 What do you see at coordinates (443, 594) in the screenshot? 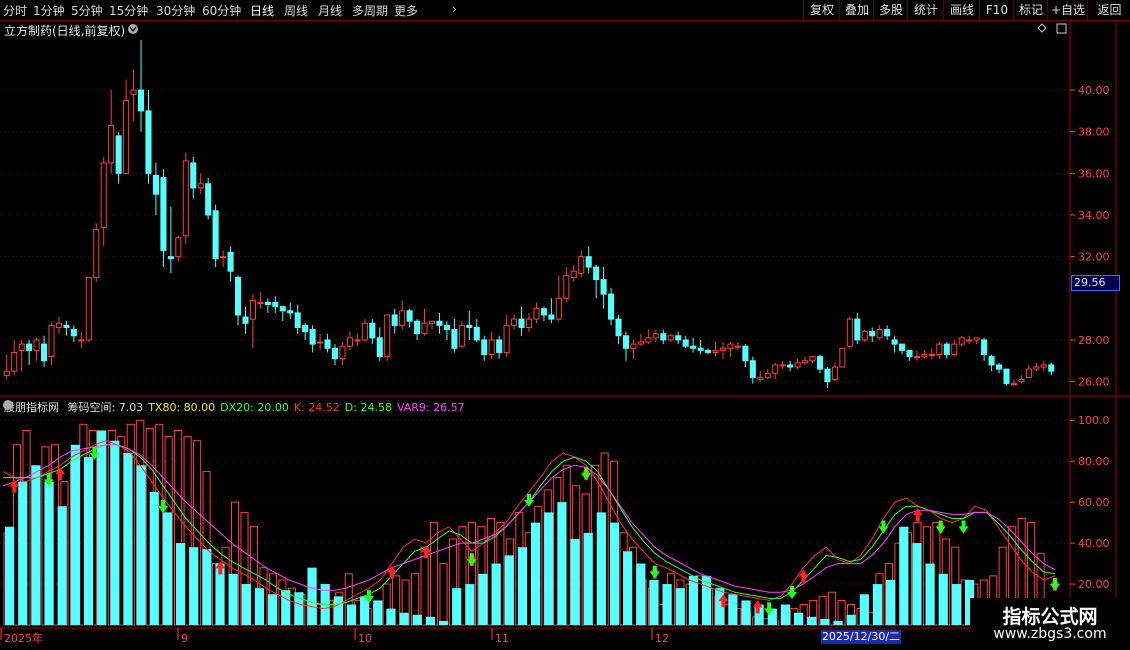
I see `histogram-bar-red` at bounding box center [443, 594].